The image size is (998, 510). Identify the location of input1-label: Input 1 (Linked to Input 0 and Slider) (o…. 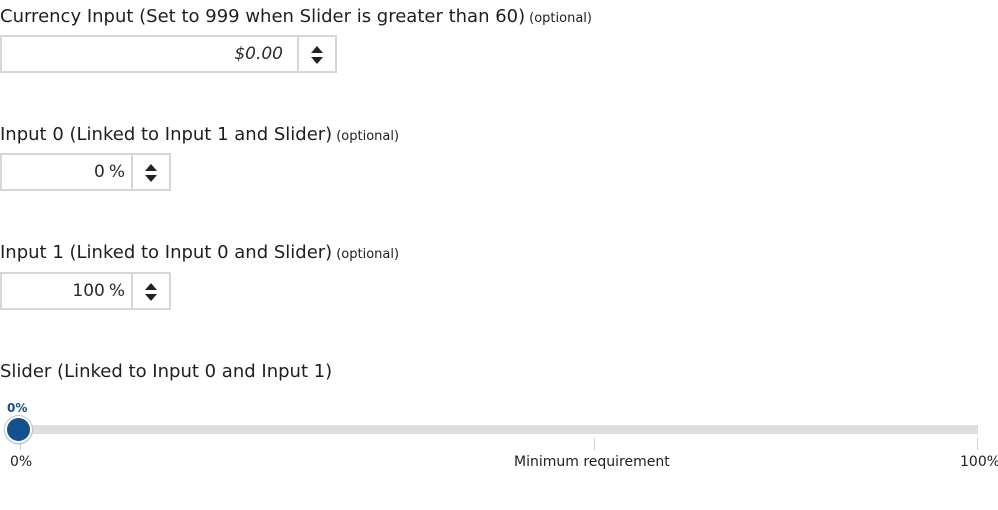
(199, 254).